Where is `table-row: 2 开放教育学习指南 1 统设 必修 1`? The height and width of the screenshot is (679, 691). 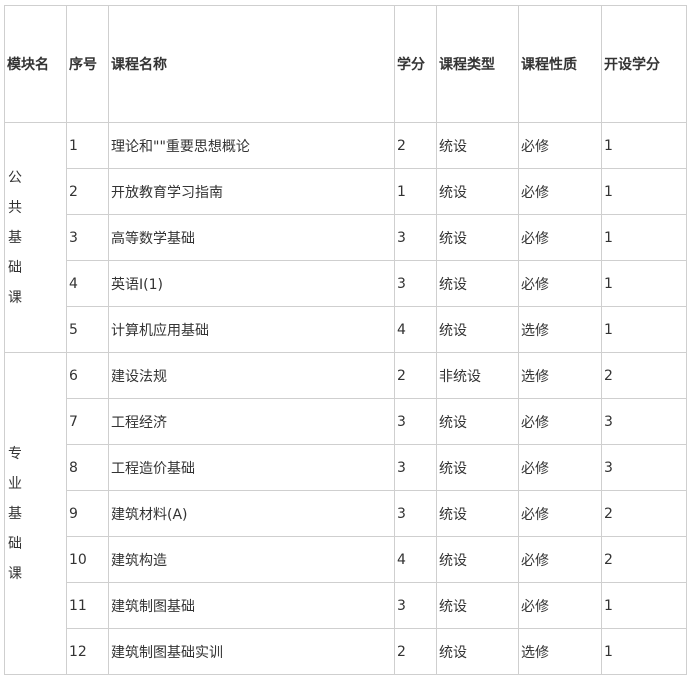 table-row: 2 开放教育学习指南 1 统设 必修 1 is located at coordinates (346, 191).